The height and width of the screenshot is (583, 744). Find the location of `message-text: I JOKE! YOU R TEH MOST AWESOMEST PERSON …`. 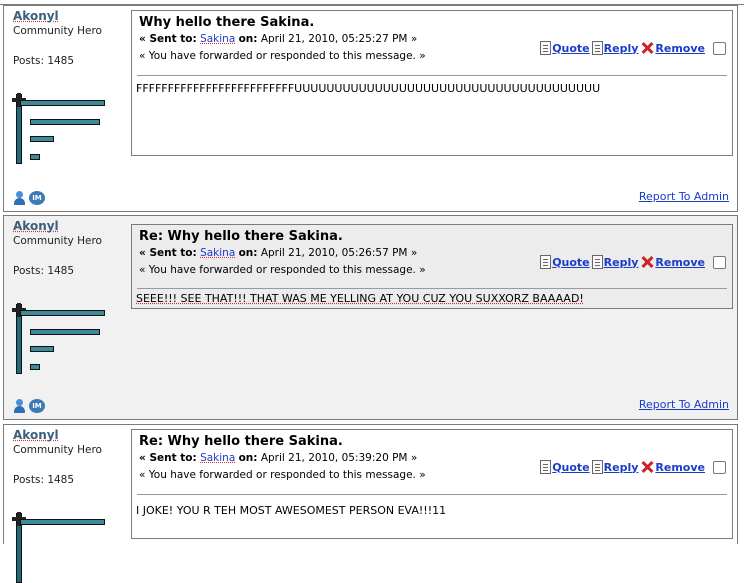

message-text: I JOKE! YOU R TEH MOST AWESOMEST PERSON … is located at coordinates (291, 510).